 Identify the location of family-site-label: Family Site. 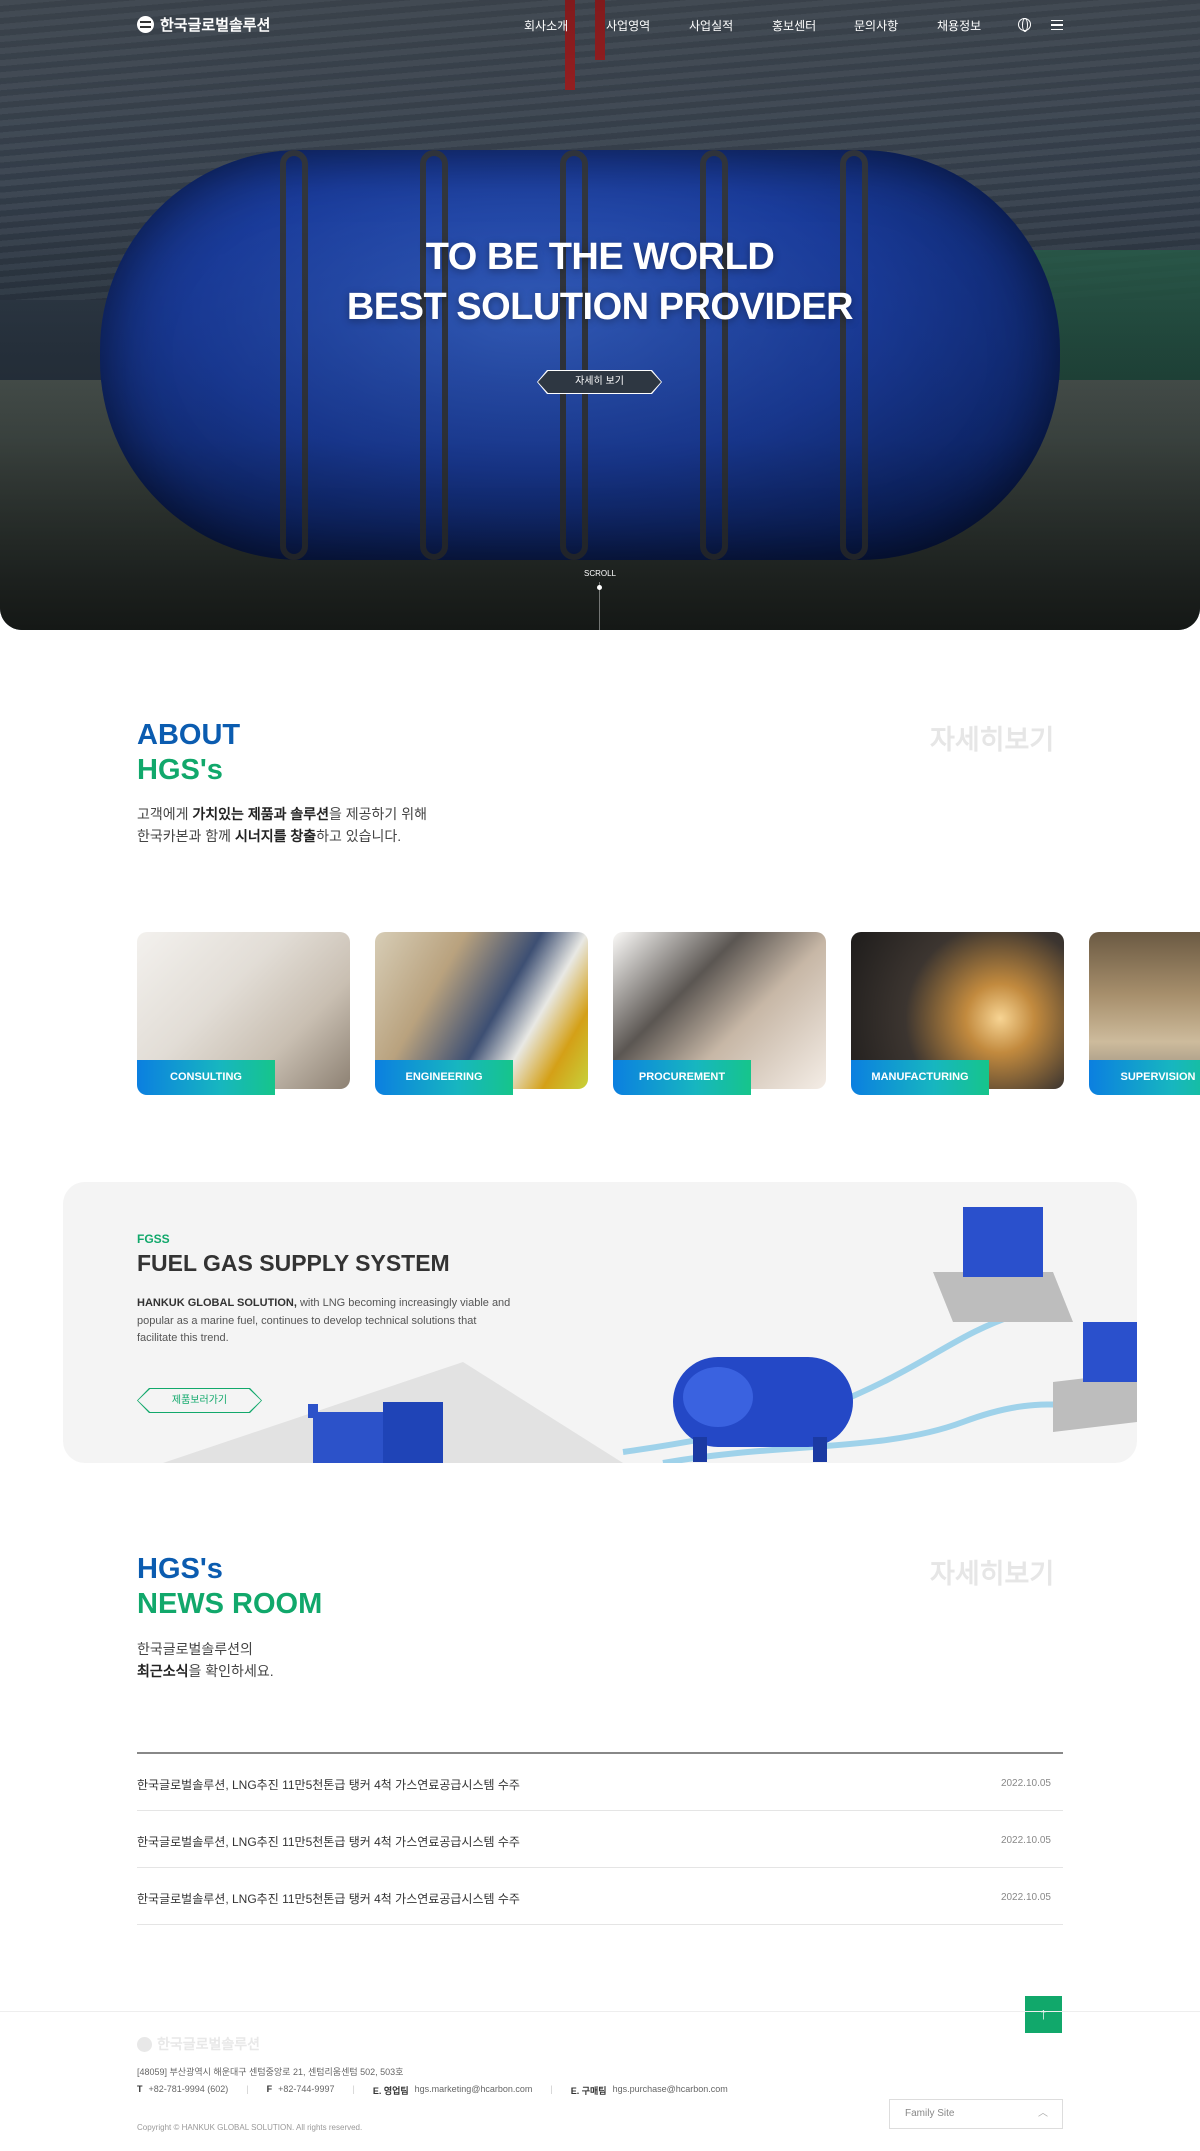
(930, 2113).